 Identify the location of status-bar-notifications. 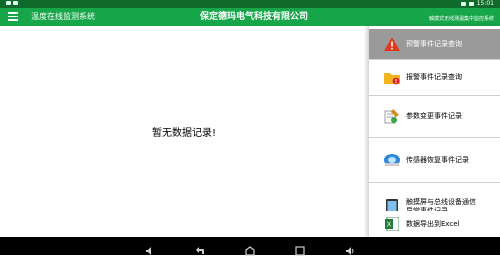
(12, 4).